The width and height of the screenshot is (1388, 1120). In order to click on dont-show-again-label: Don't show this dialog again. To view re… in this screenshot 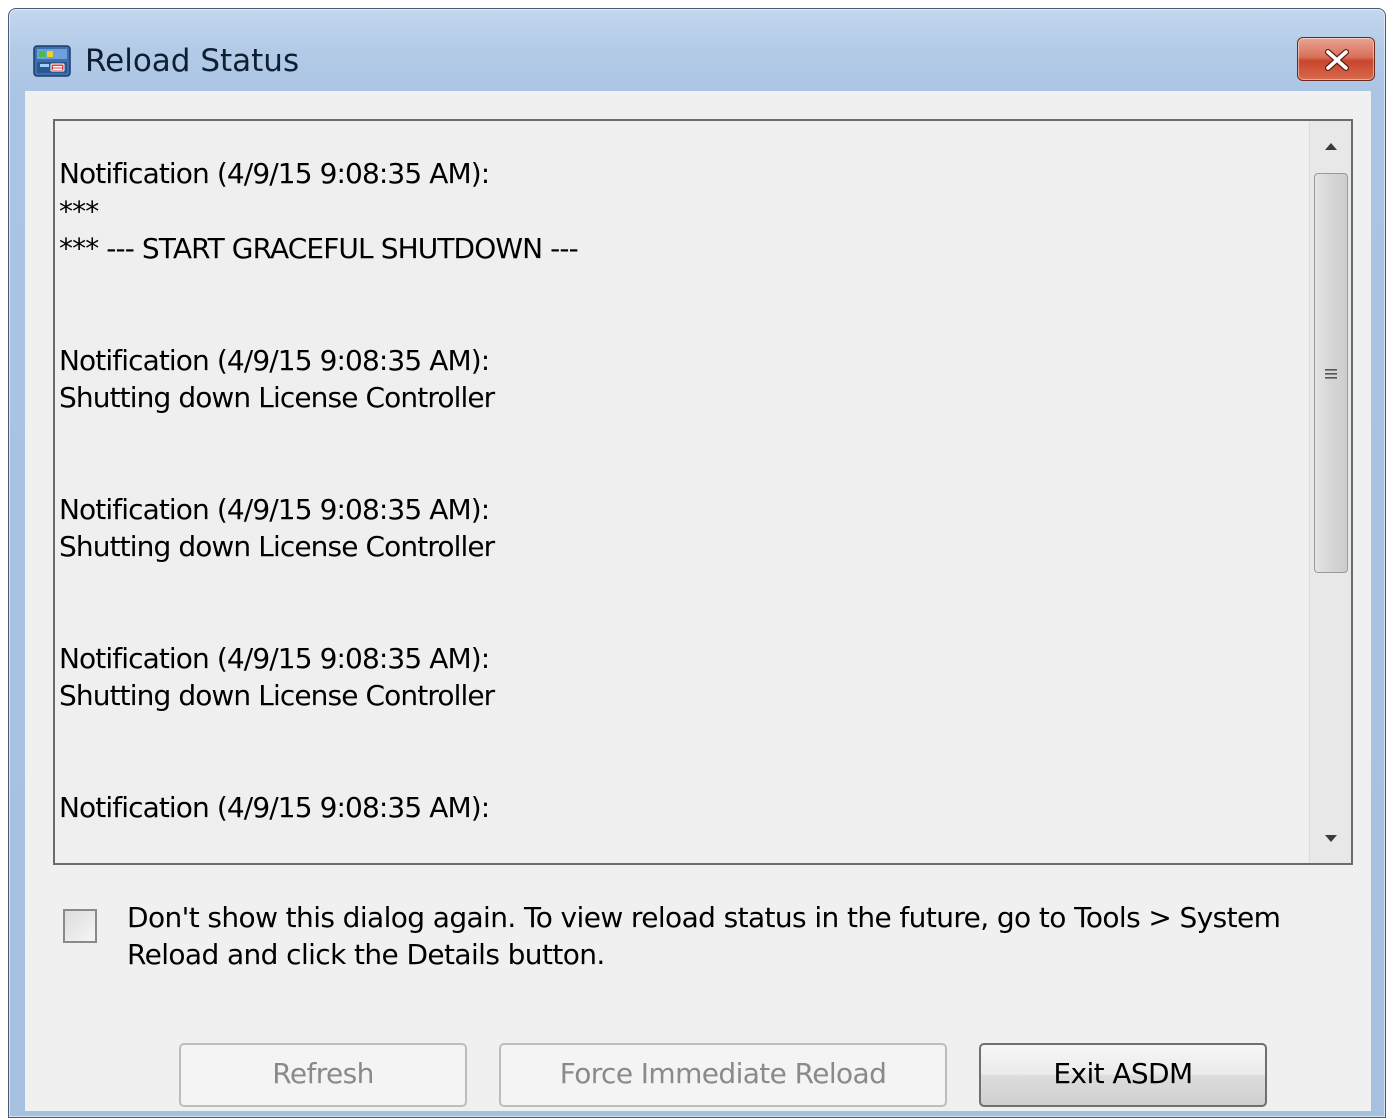, I will do `click(717, 936)`.